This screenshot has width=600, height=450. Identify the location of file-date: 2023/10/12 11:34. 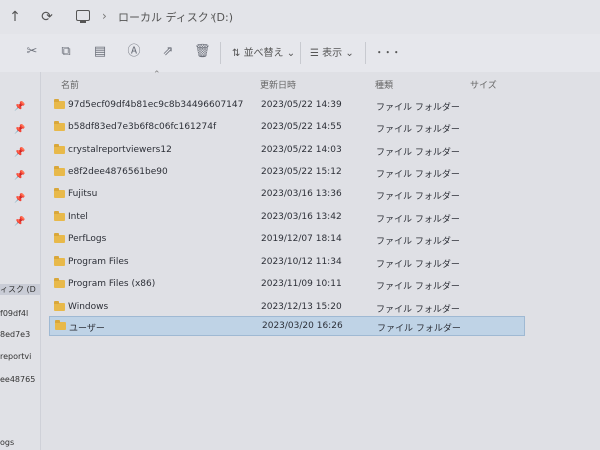
(301, 262).